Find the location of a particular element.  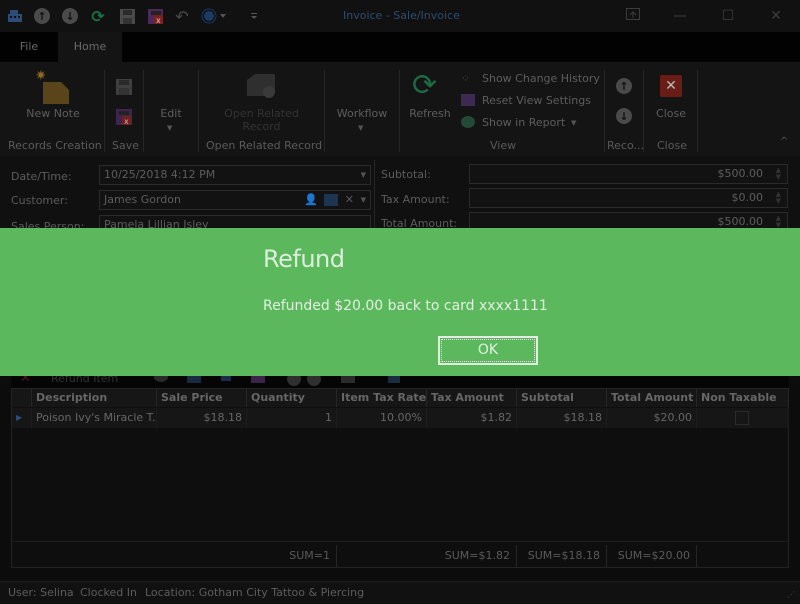

save-close-button: x is located at coordinates (124, 118).